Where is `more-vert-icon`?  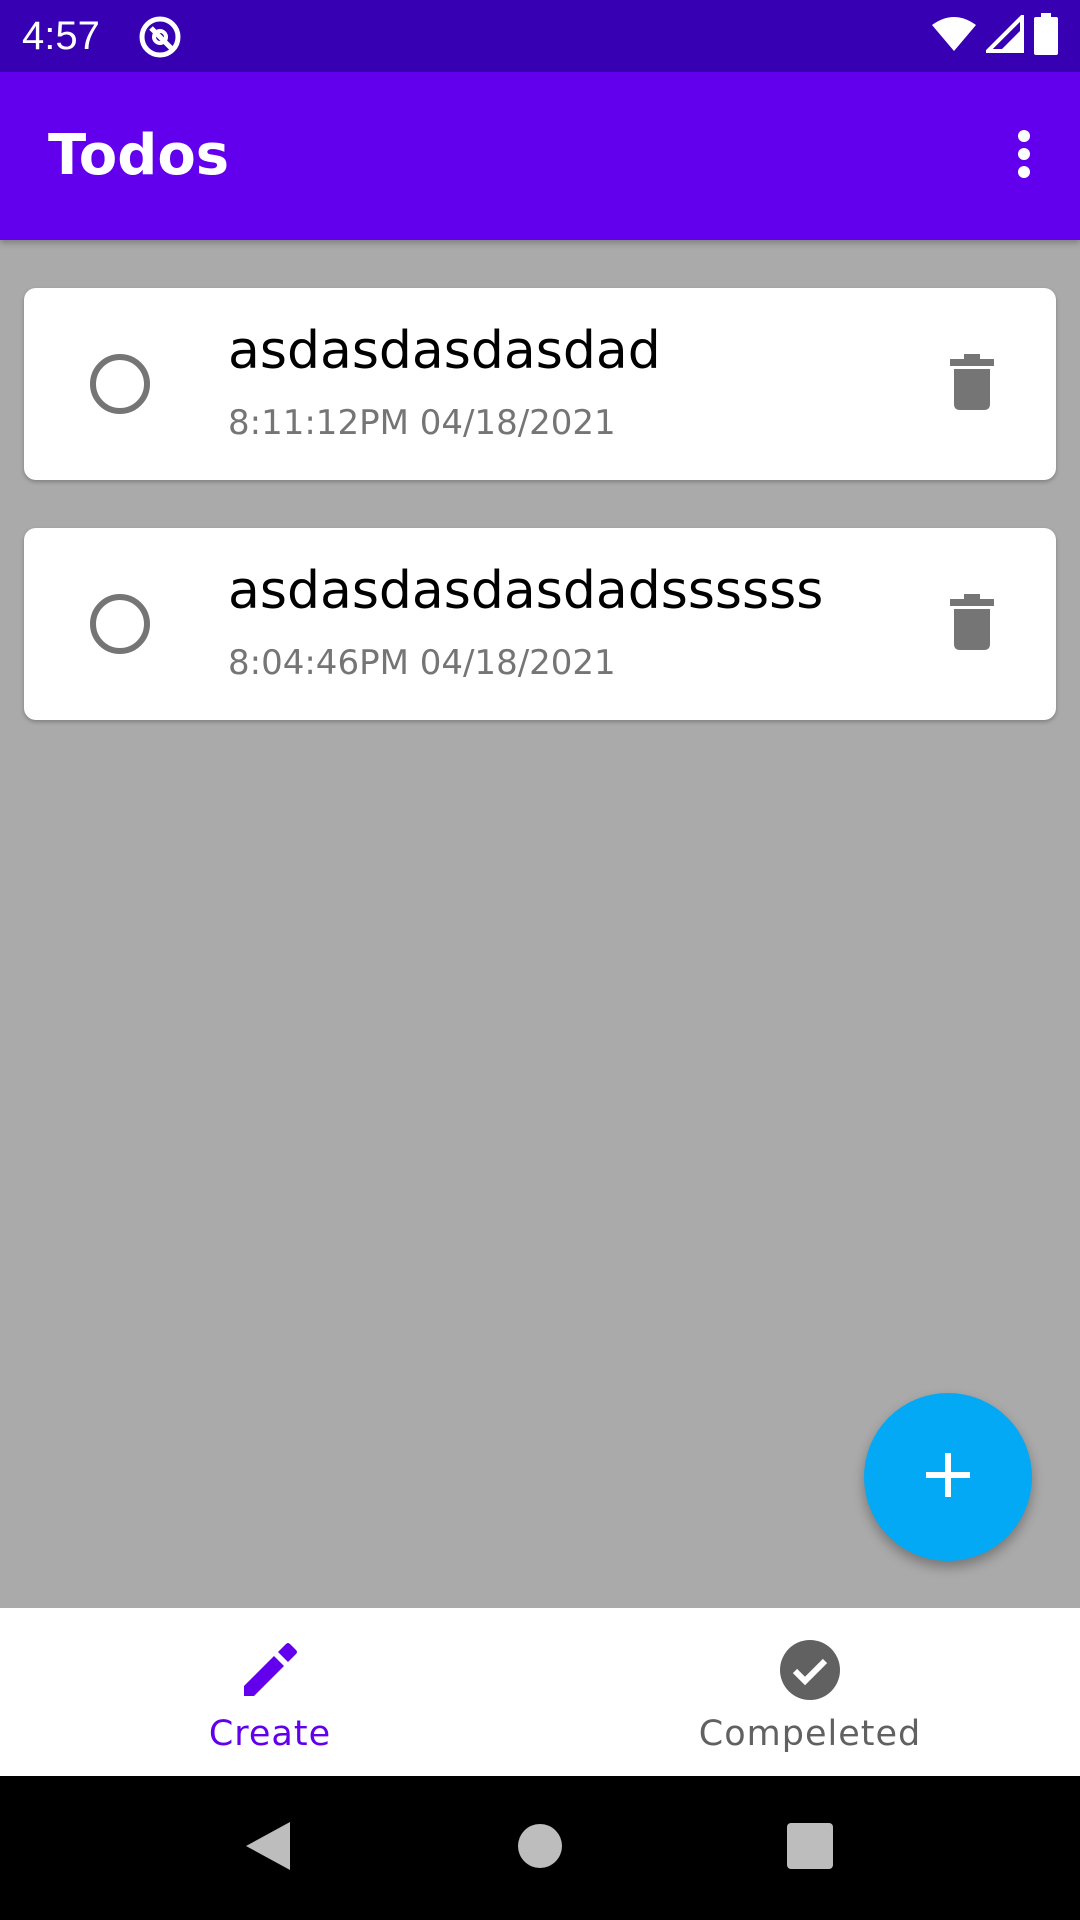
more-vert-icon is located at coordinates (1024, 156).